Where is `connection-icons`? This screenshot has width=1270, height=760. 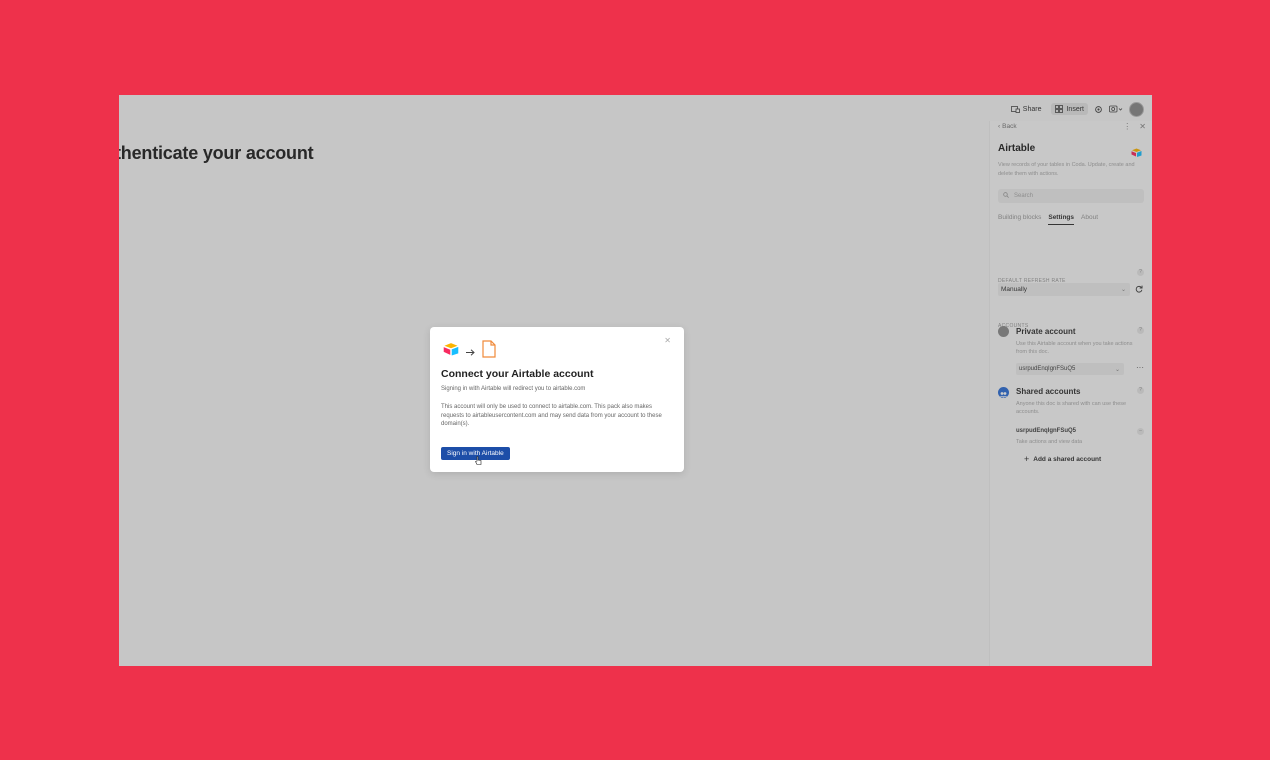
connection-icons is located at coordinates (469, 351).